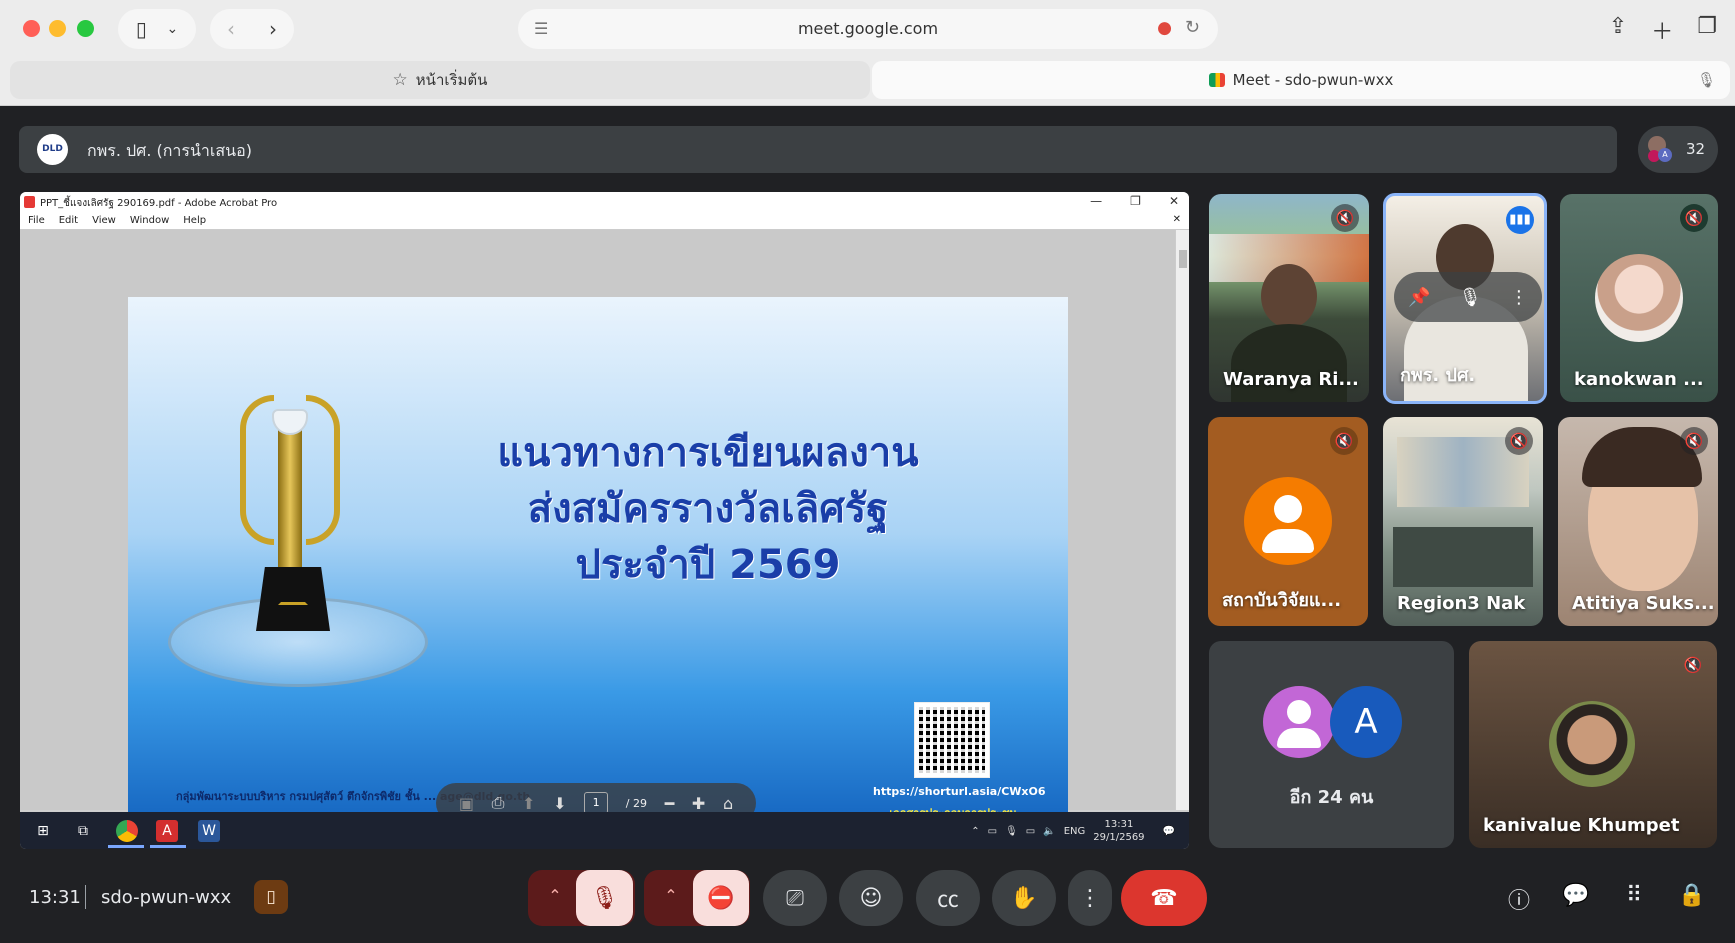 The height and width of the screenshot is (943, 1735). Describe the element at coordinates (529, 803) in the screenshot. I see `prev-page-icon: ⬆` at that location.